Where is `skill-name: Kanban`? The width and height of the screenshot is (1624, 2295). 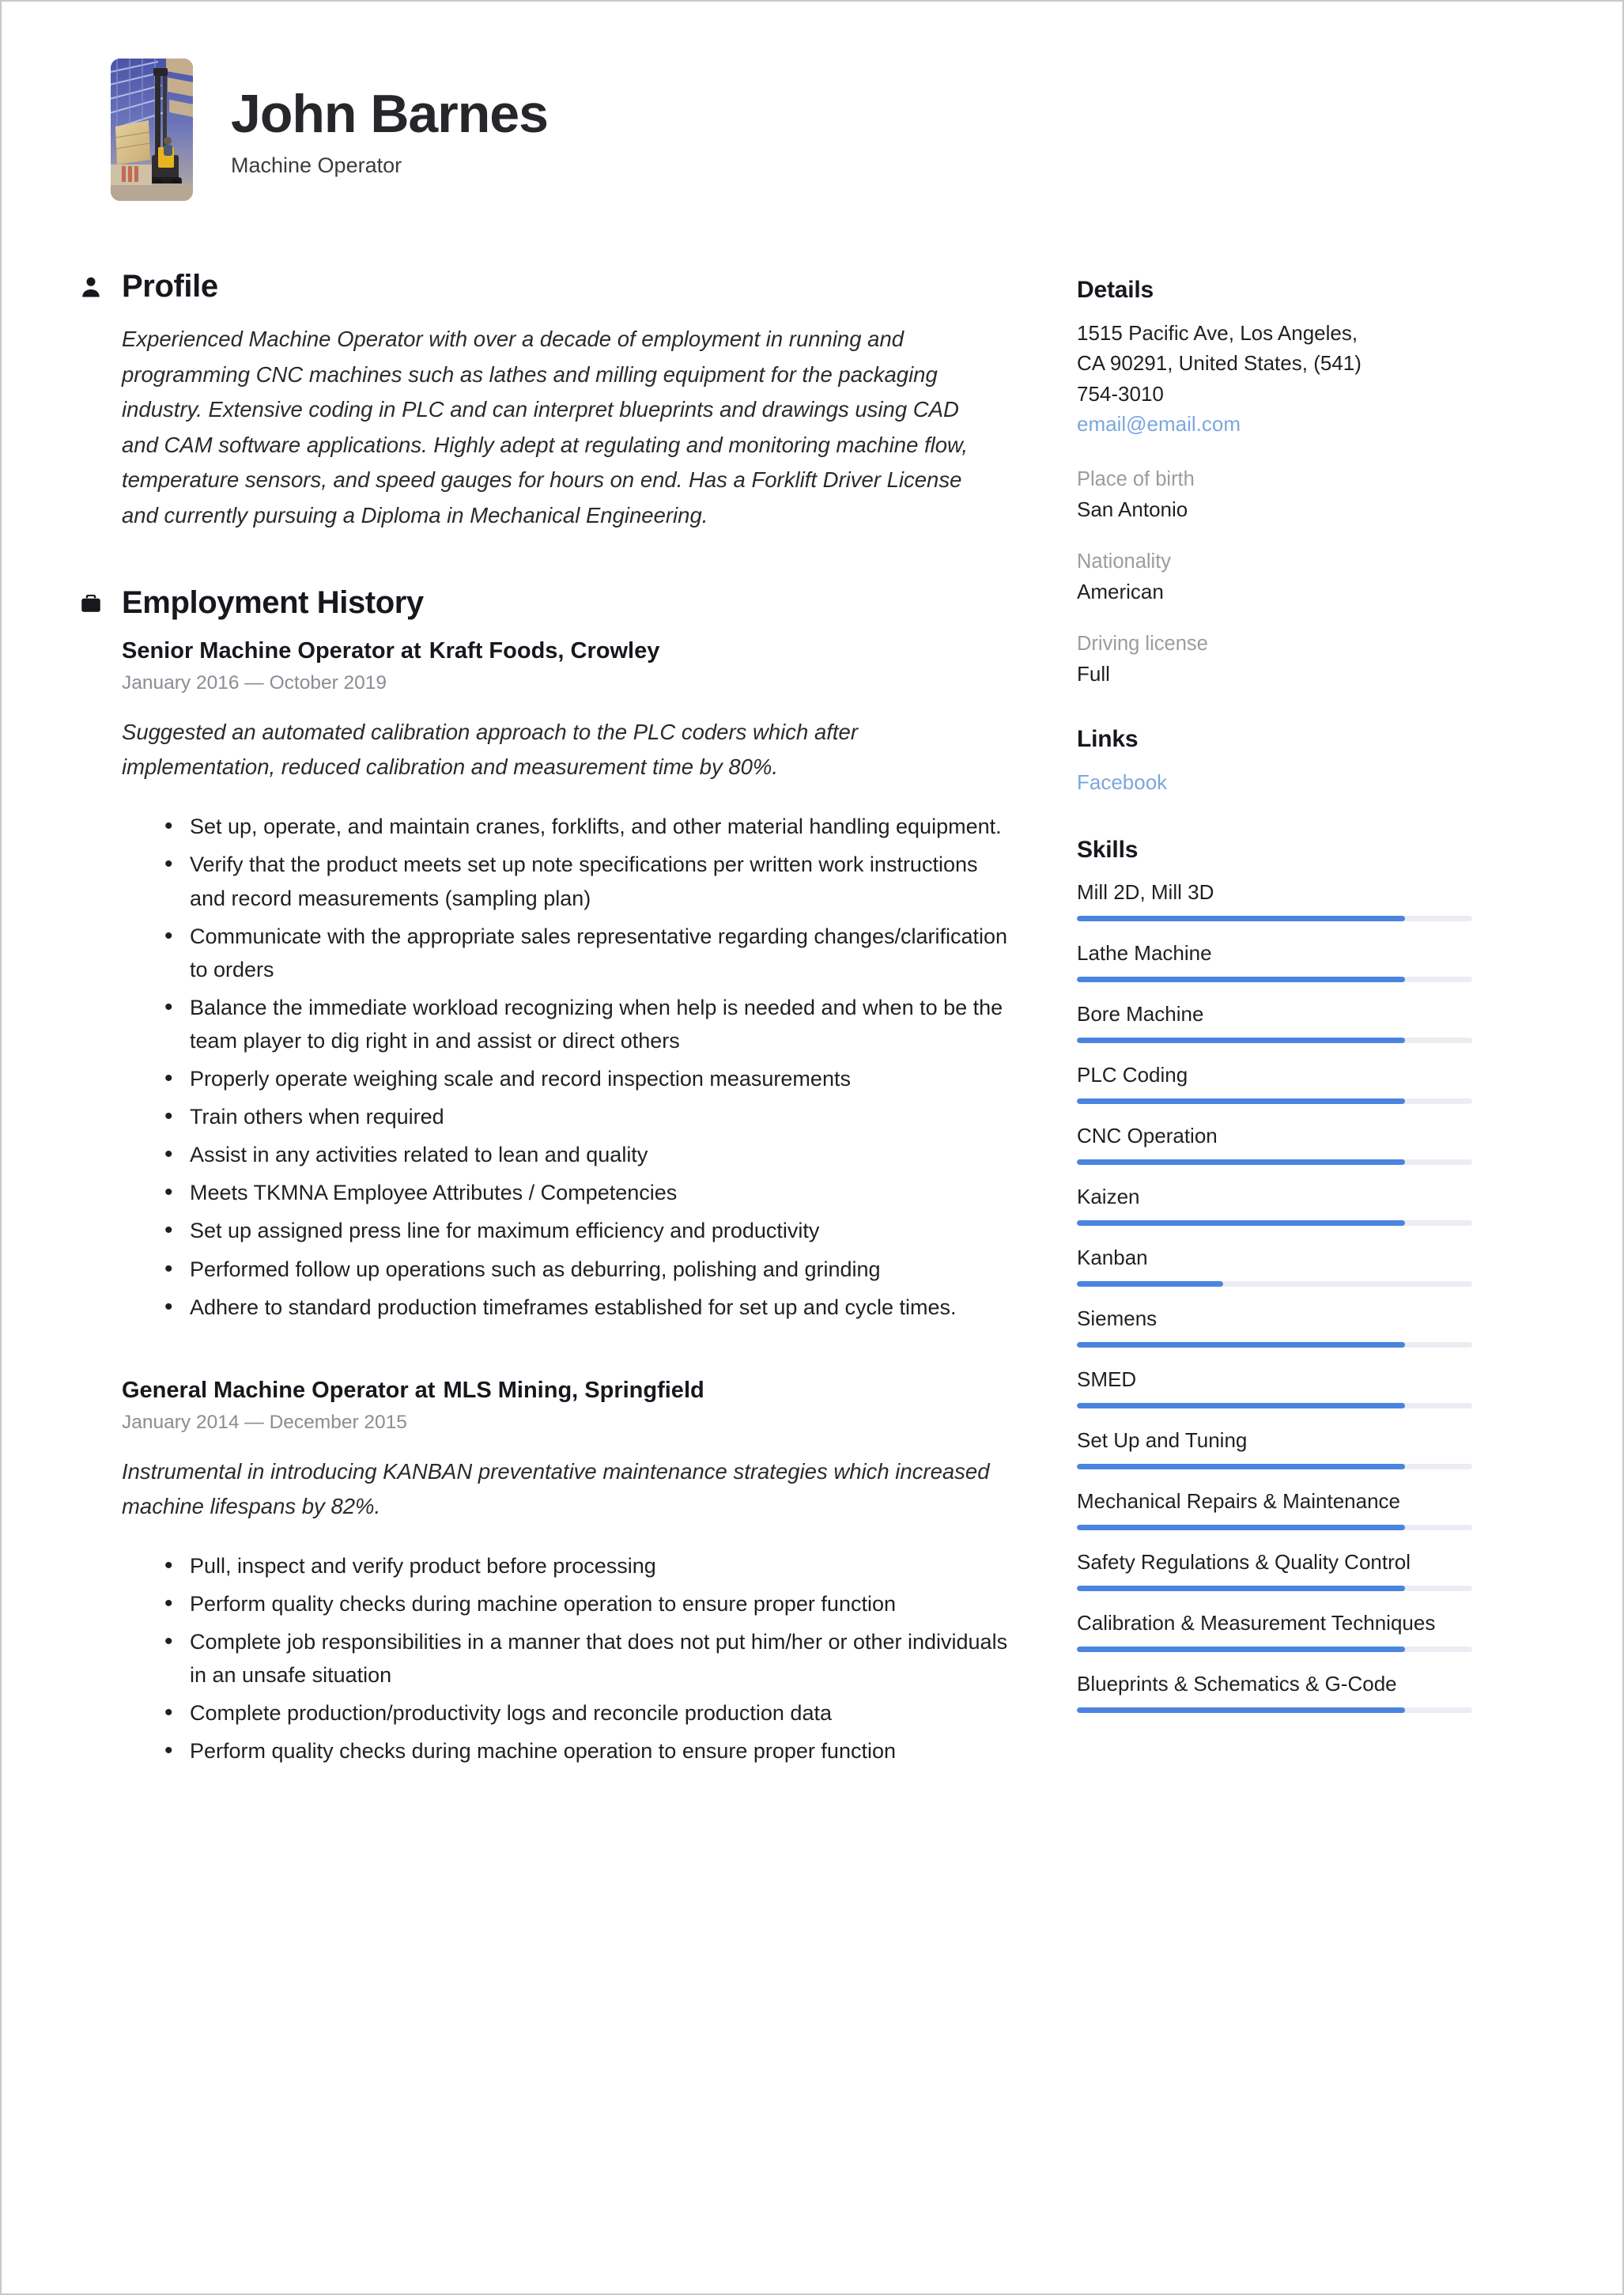 skill-name: Kanban is located at coordinates (1112, 1258).